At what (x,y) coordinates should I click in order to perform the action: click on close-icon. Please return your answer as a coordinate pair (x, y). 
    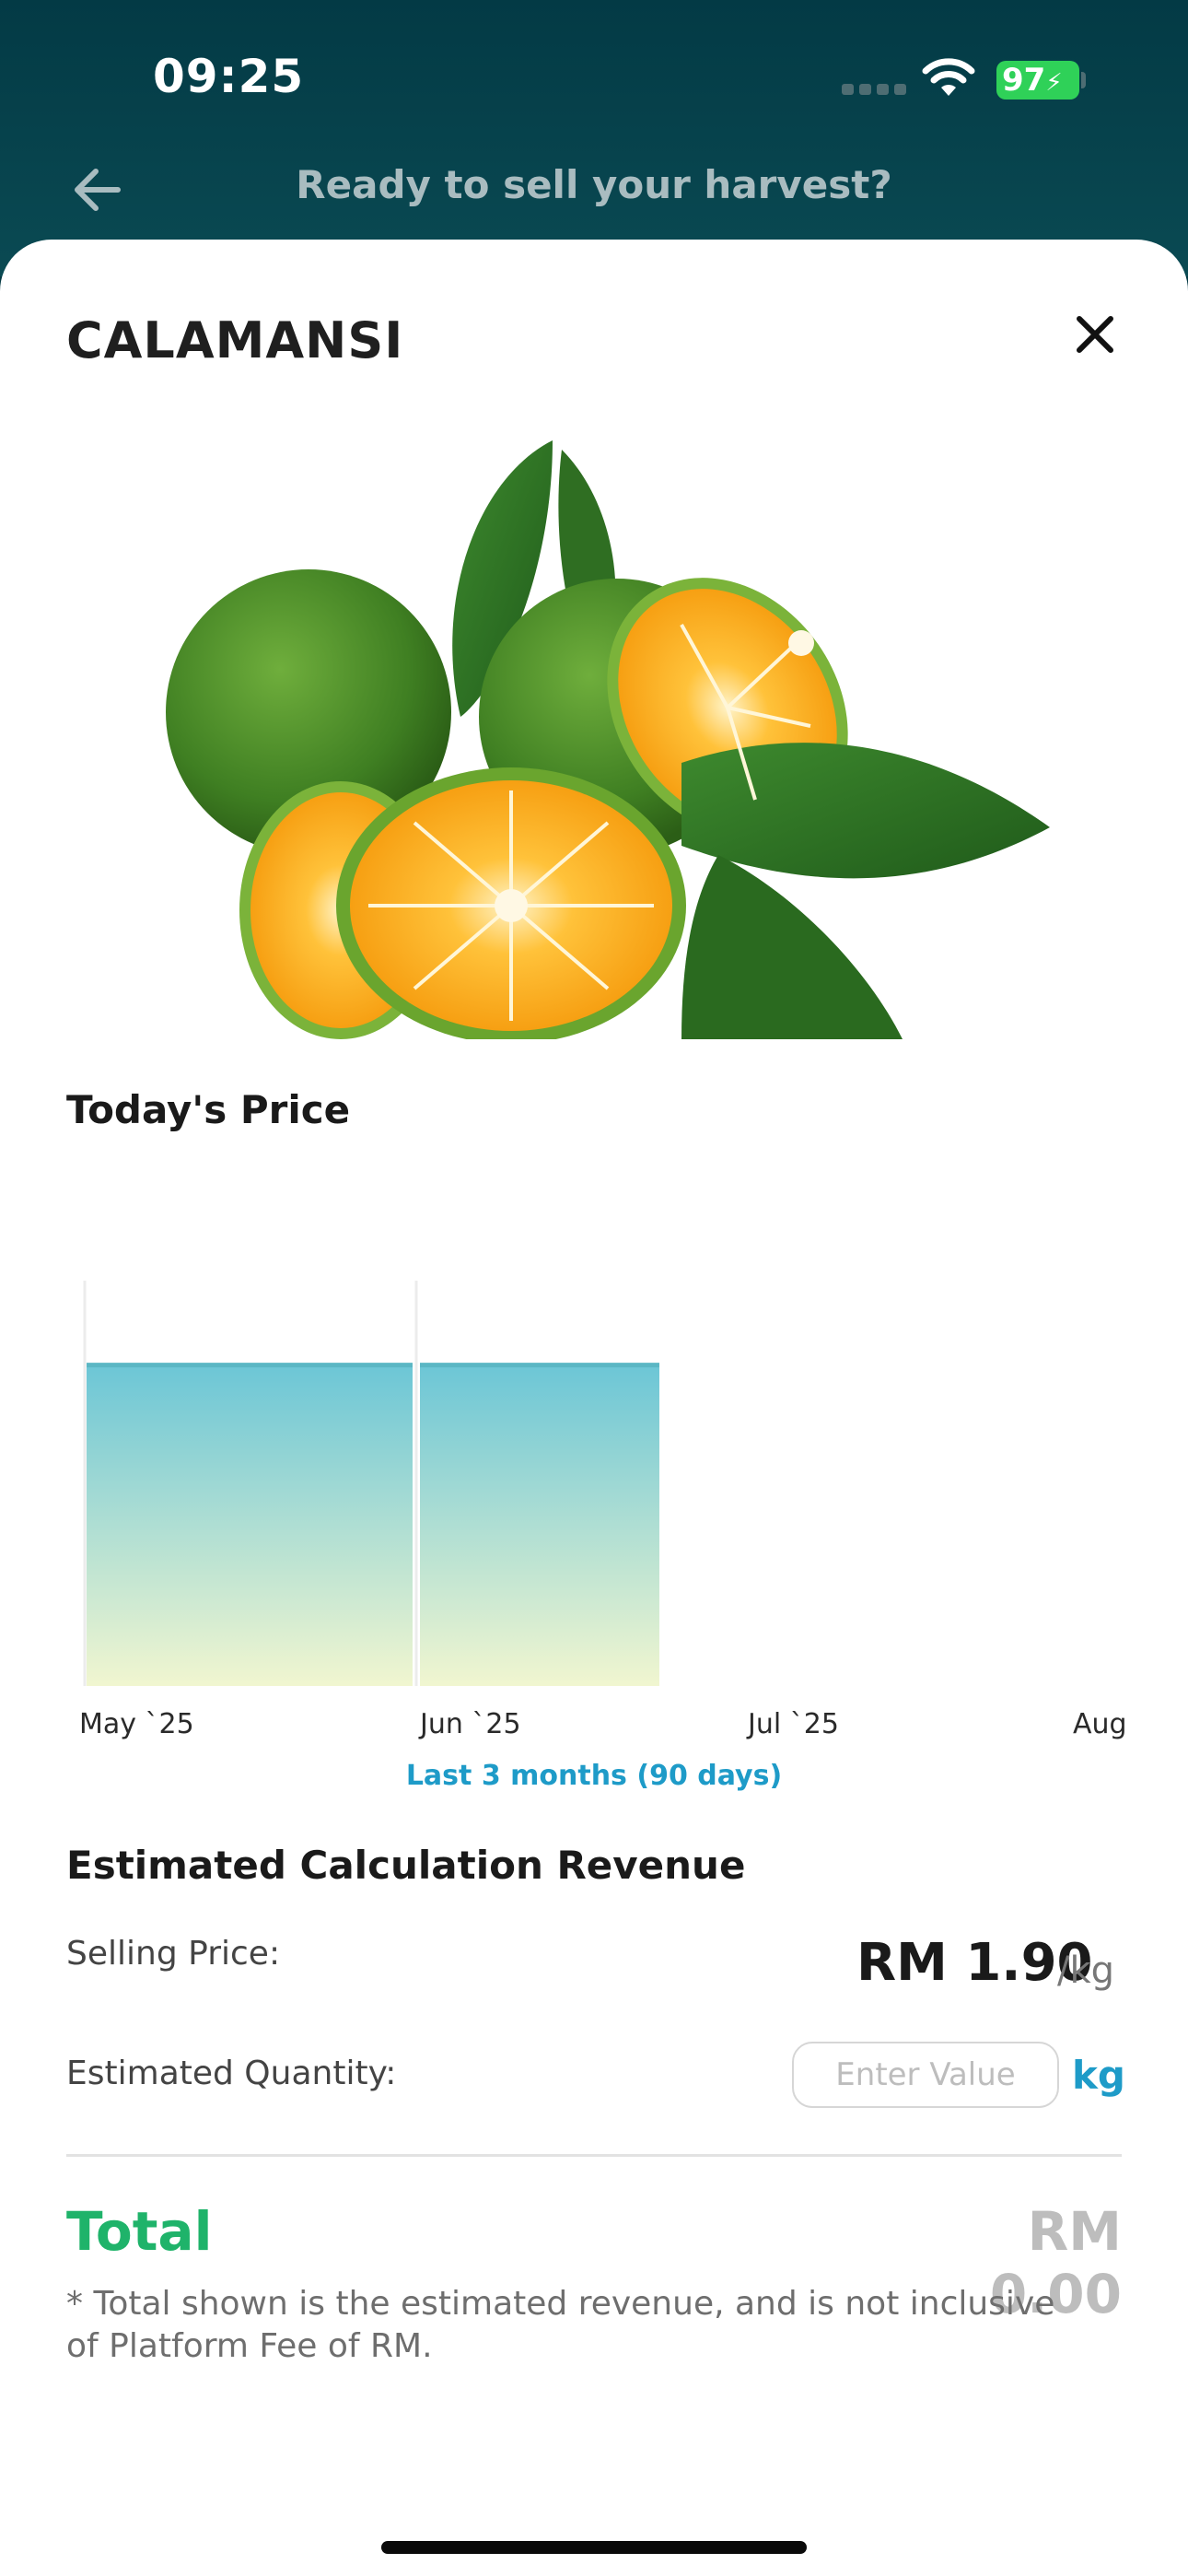
    Looking at the image, I should click on (1095, 334).